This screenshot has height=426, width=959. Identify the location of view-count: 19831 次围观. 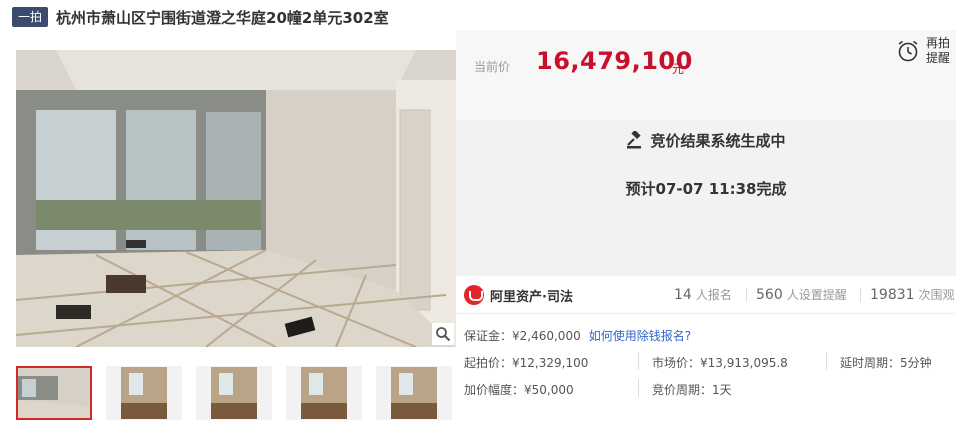
(912, 294).